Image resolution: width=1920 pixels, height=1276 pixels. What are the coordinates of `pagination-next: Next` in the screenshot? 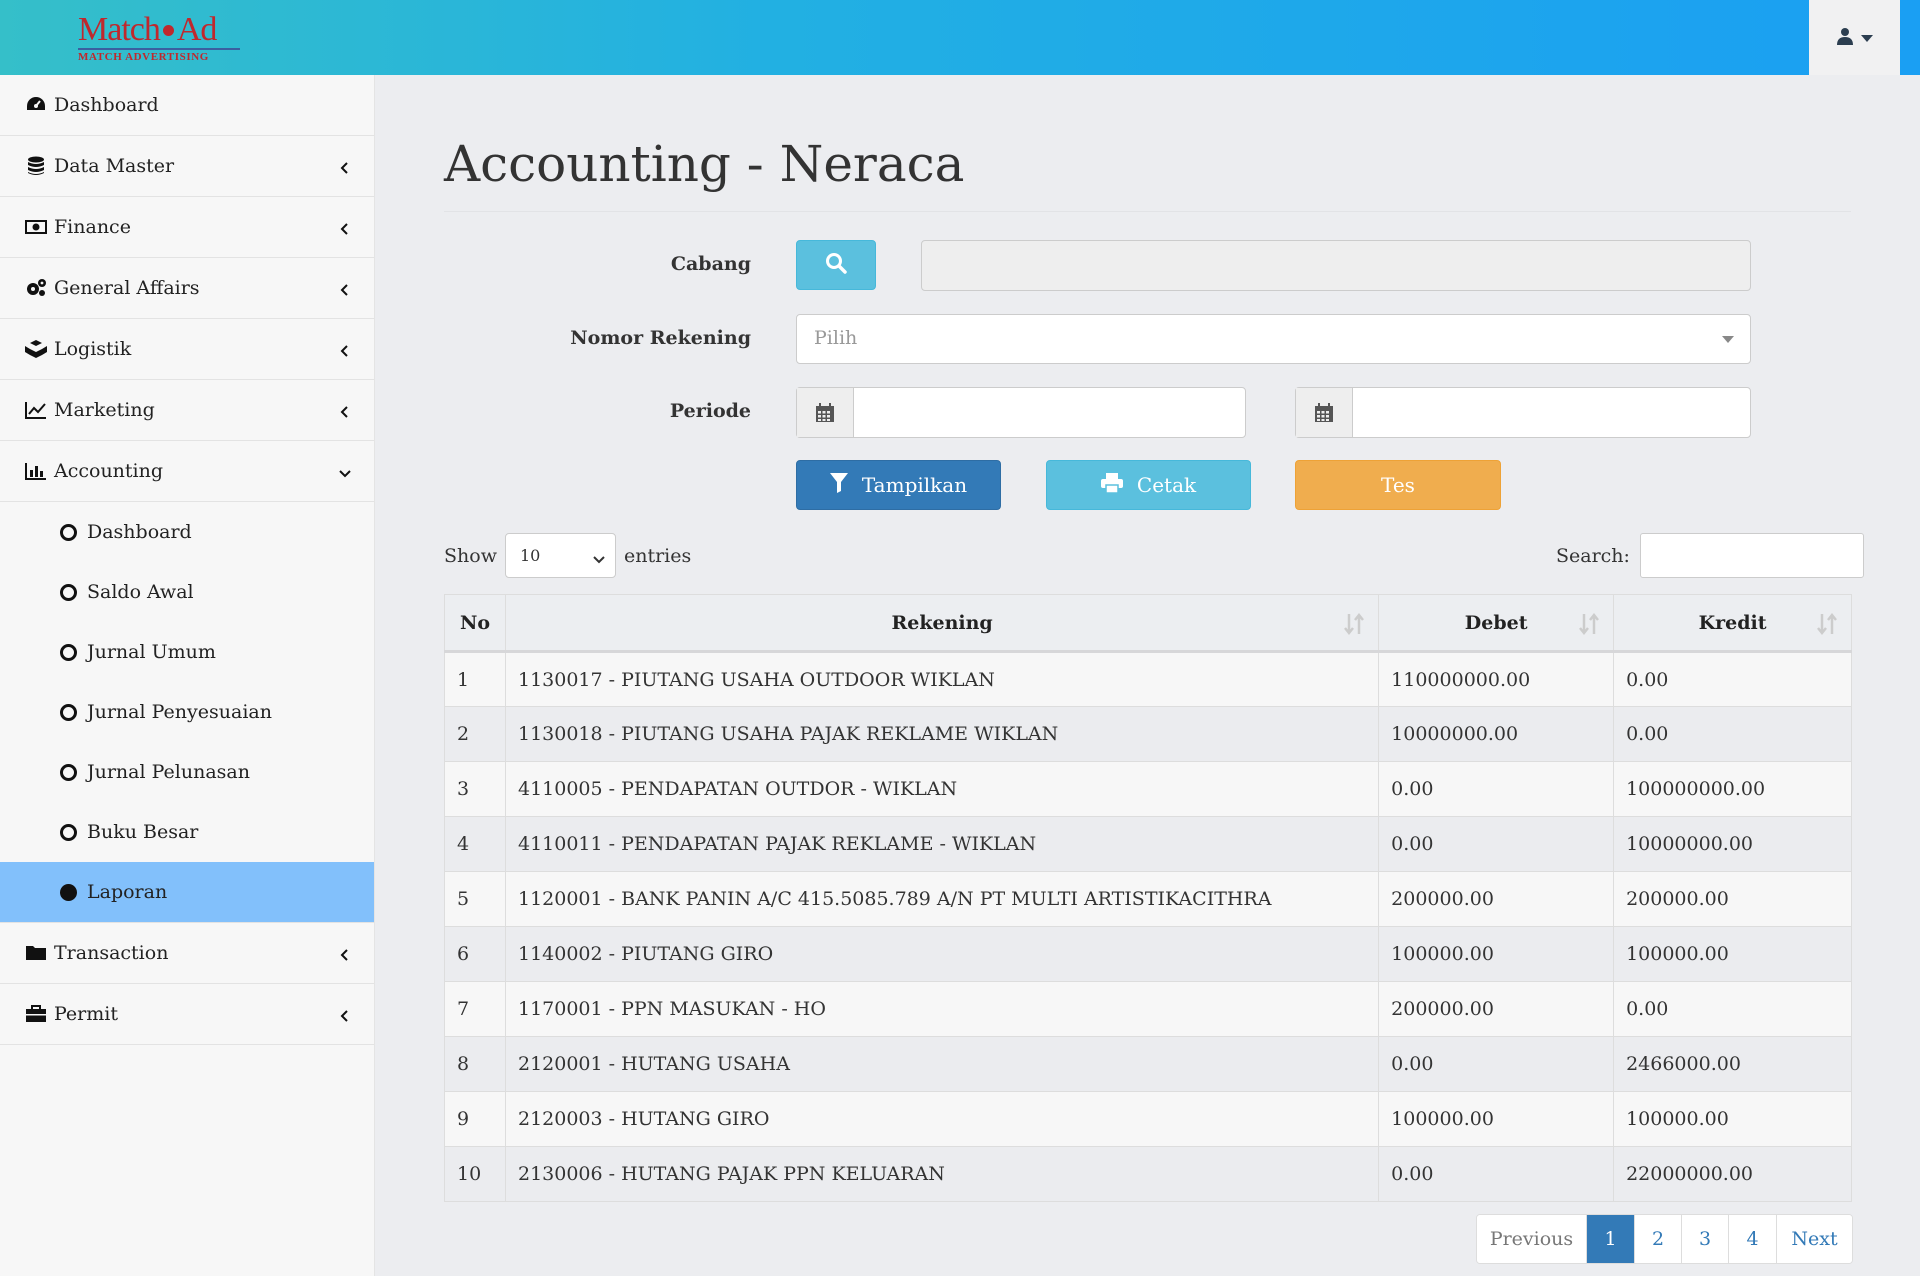 It's located at (1814, 1239).